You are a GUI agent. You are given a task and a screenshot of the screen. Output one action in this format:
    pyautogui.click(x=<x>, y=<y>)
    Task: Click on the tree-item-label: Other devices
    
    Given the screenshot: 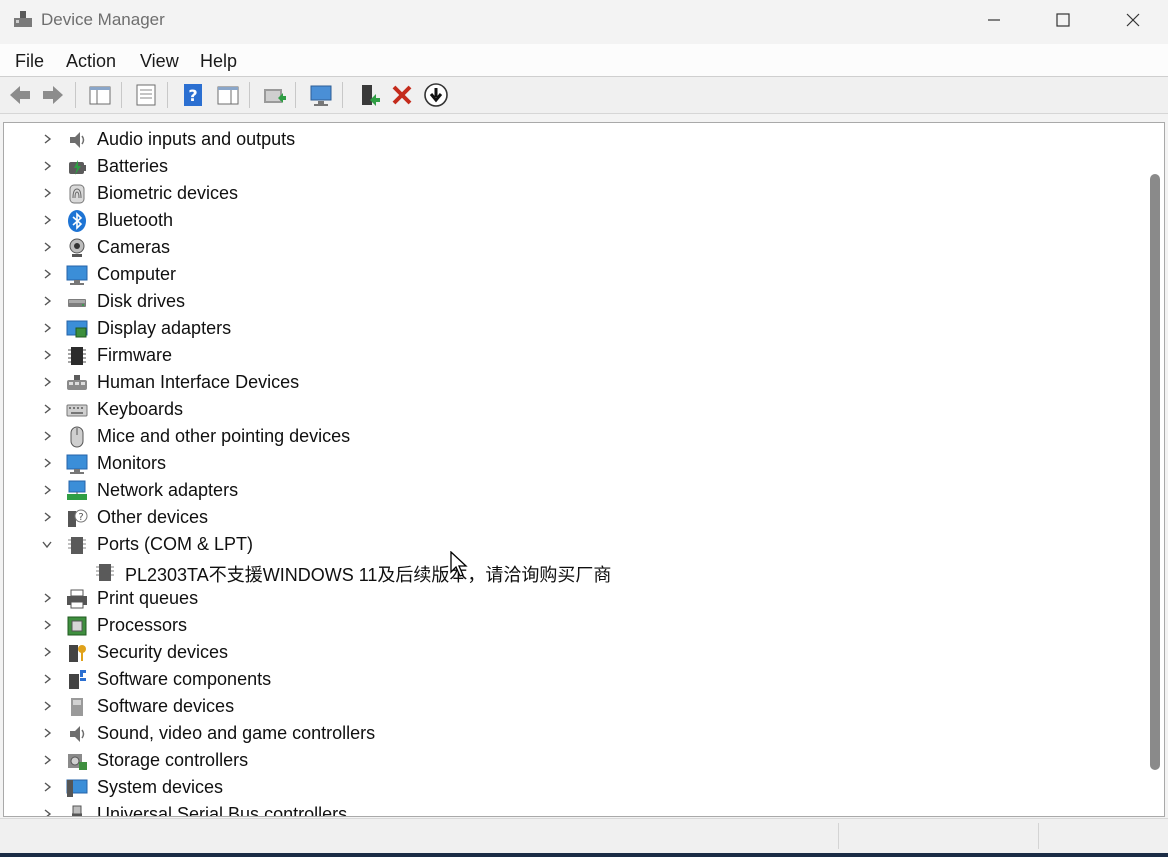 What is the action you would take?
    pyautogui.click(x=153, y=517)
    